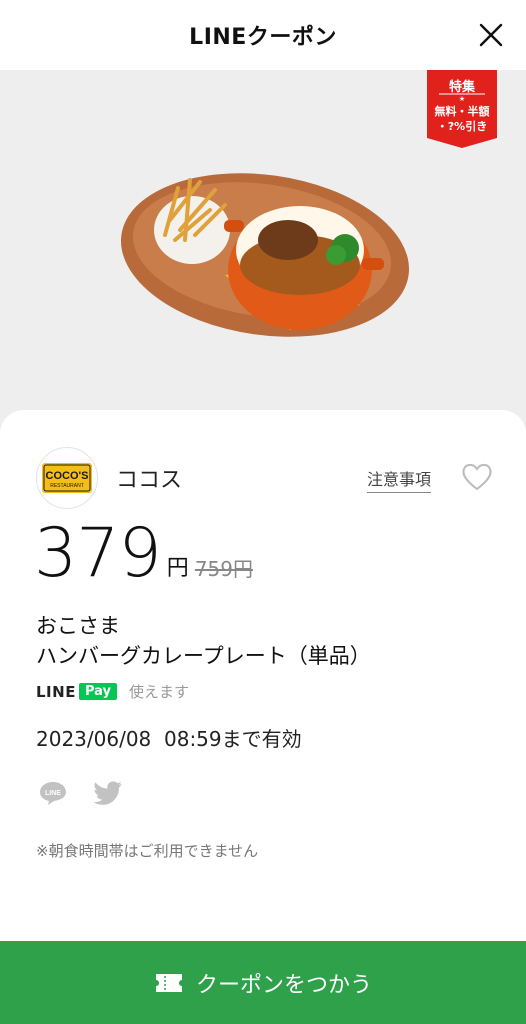  I want to click on line-share-icon: LINE, so click(53, 793).